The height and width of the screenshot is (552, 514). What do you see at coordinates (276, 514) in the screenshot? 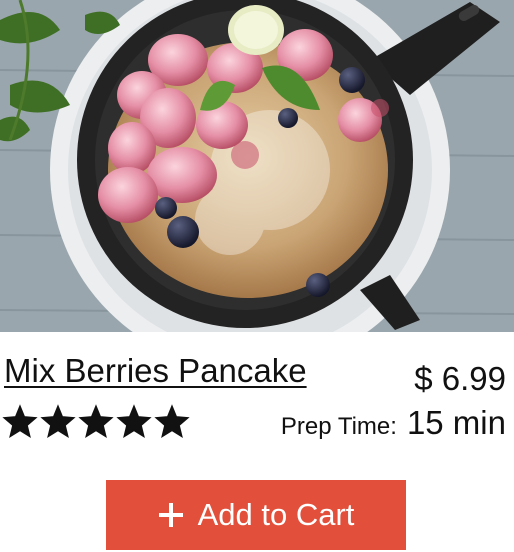
I see `add-to-cart-label: Add to Cart` at bounding box center [276, 514].